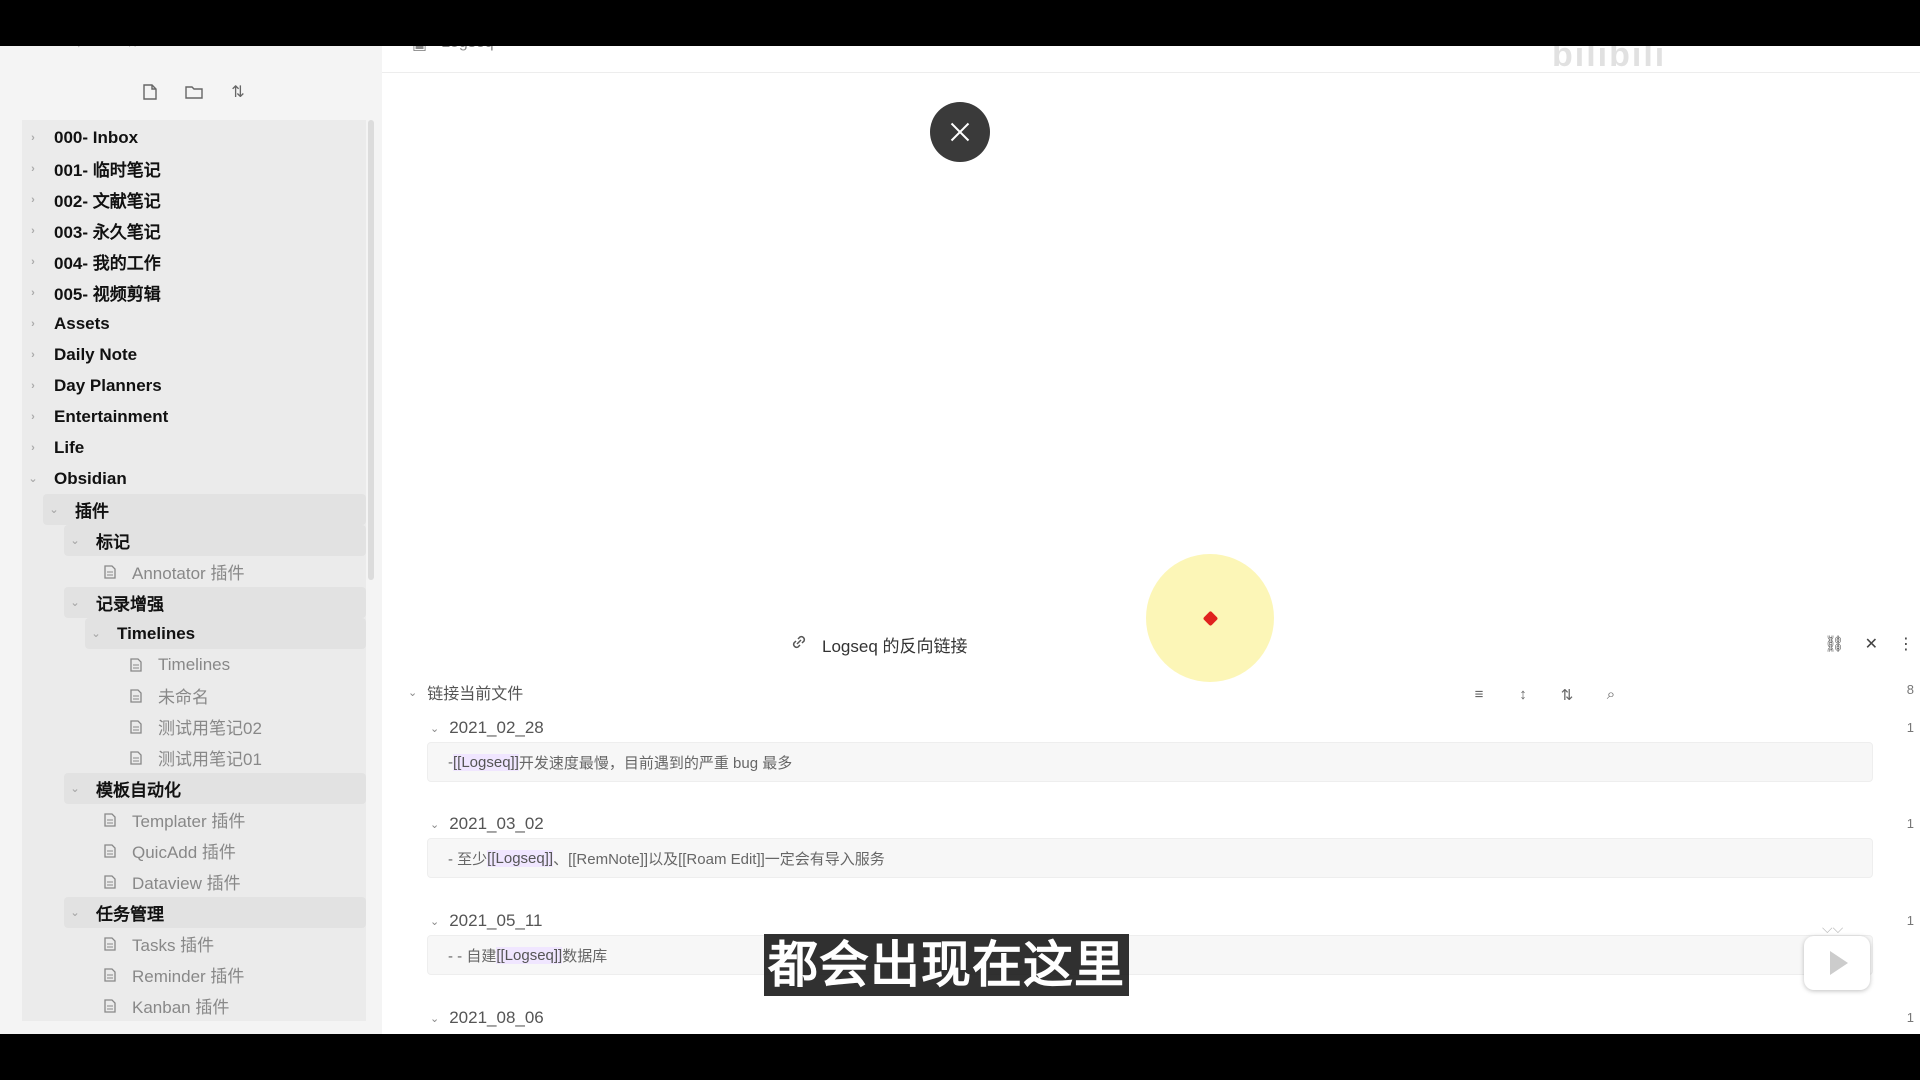  What do you see at coordinates (1871, 644) in the screenshot?
I see `close-icon: ✕` at bounding box center [1871, 644].